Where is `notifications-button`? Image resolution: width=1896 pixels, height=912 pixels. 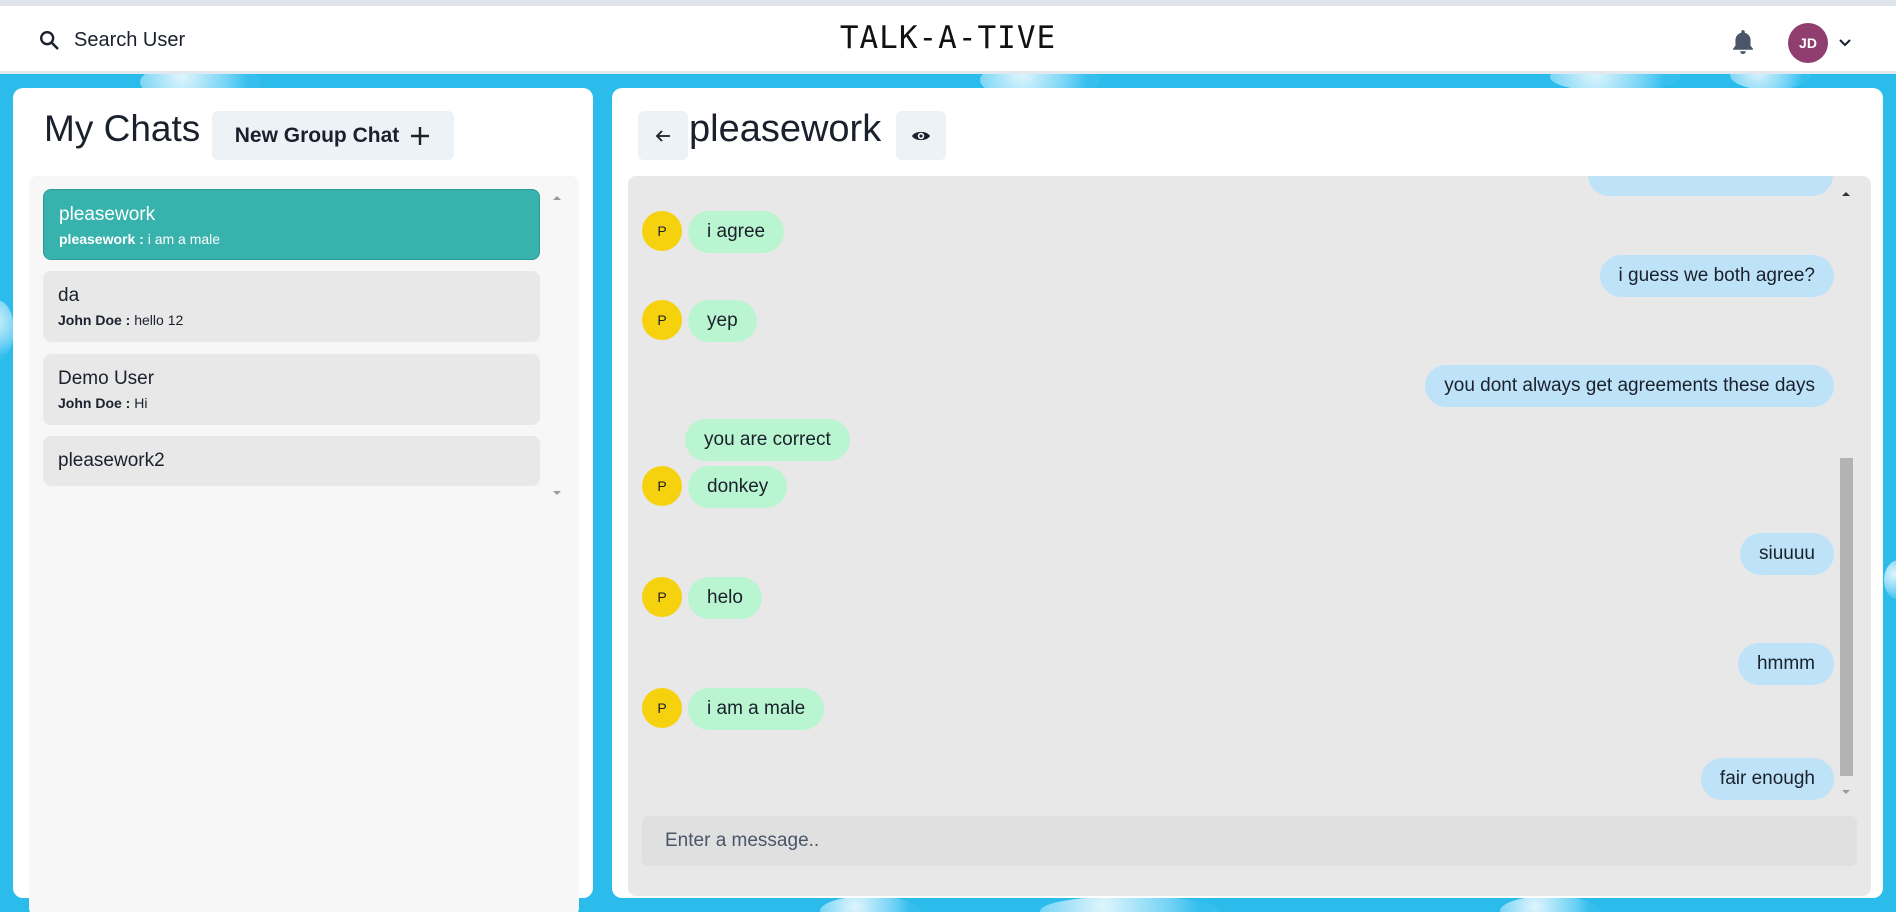 notifications-button is located at coordinates (1744, 43).